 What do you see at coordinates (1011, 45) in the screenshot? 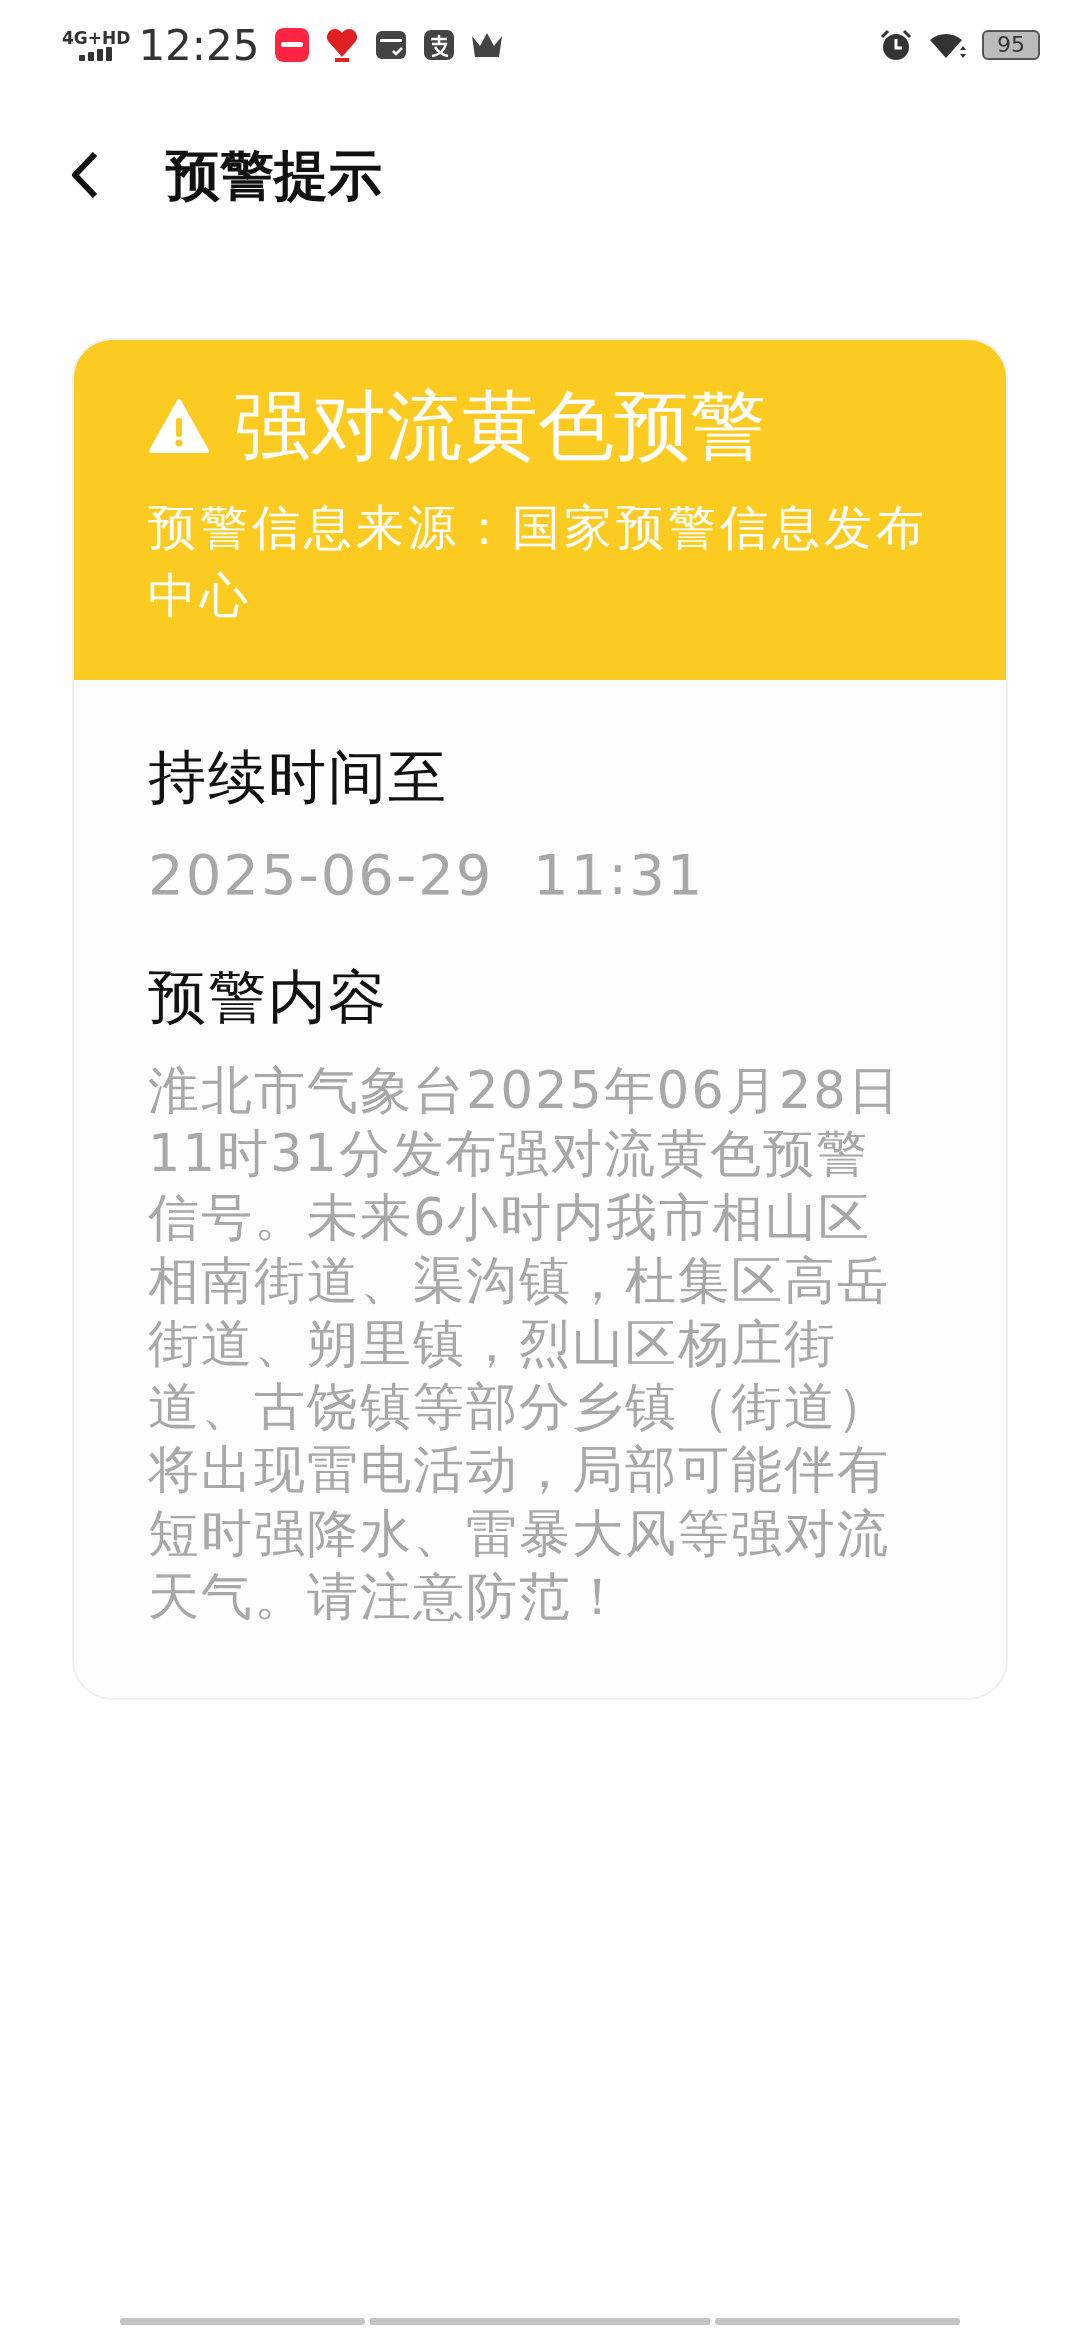
I see `battery-level: 95` at bounding box center [1011, 45].